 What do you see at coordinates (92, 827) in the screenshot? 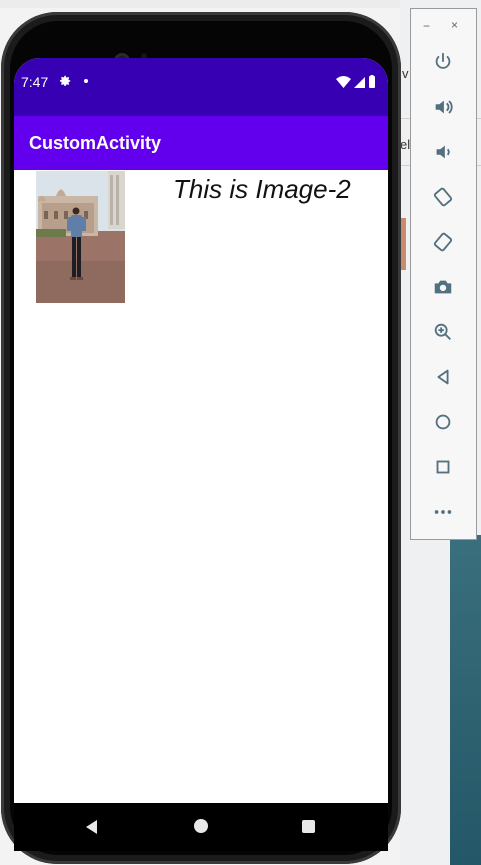
I see `nav-back-icon` at bounding box center [92, 827].